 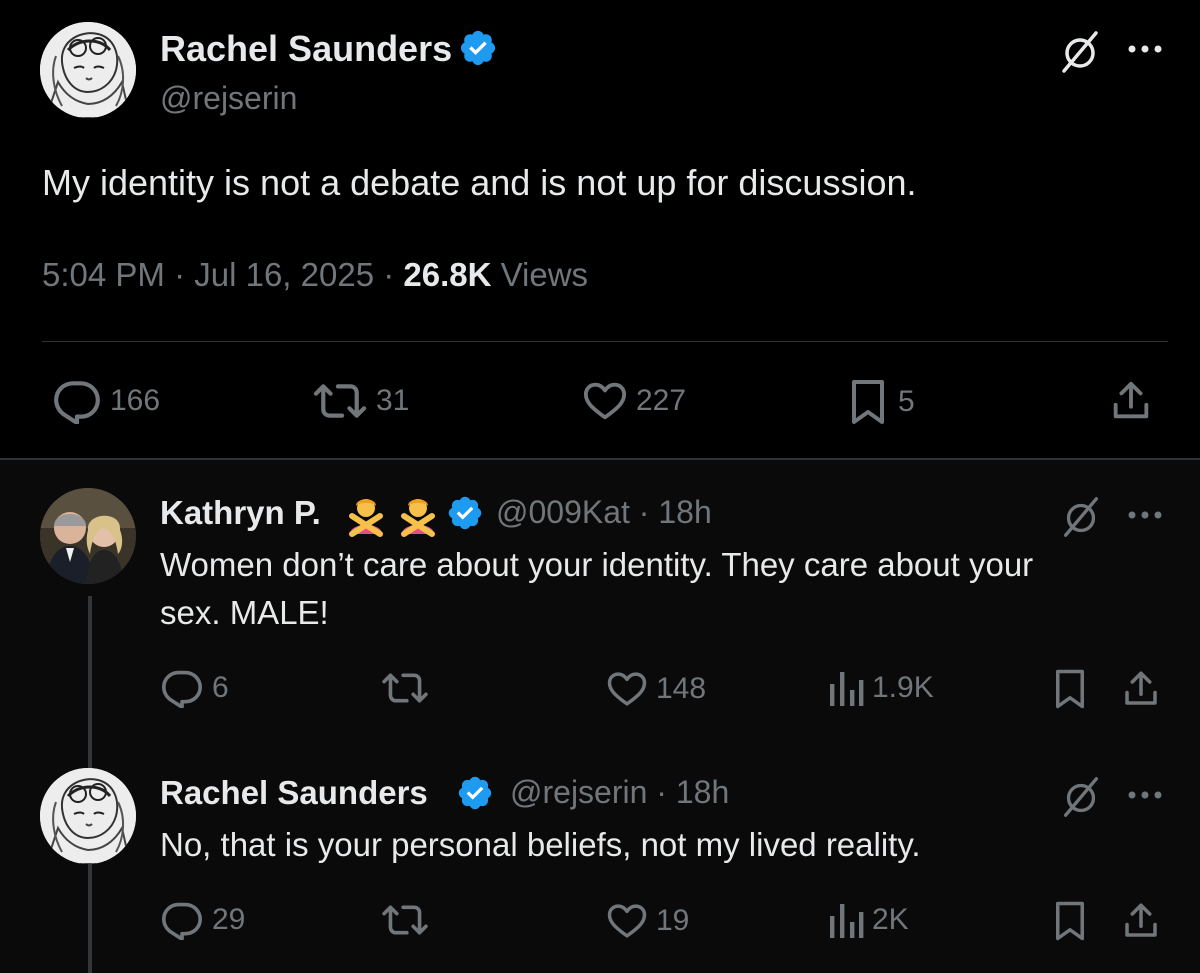 What do you see at coordinates (103, 274) in the screenshot?
I see `post-time: 5:04 PM` at bounding box center [103, 274].